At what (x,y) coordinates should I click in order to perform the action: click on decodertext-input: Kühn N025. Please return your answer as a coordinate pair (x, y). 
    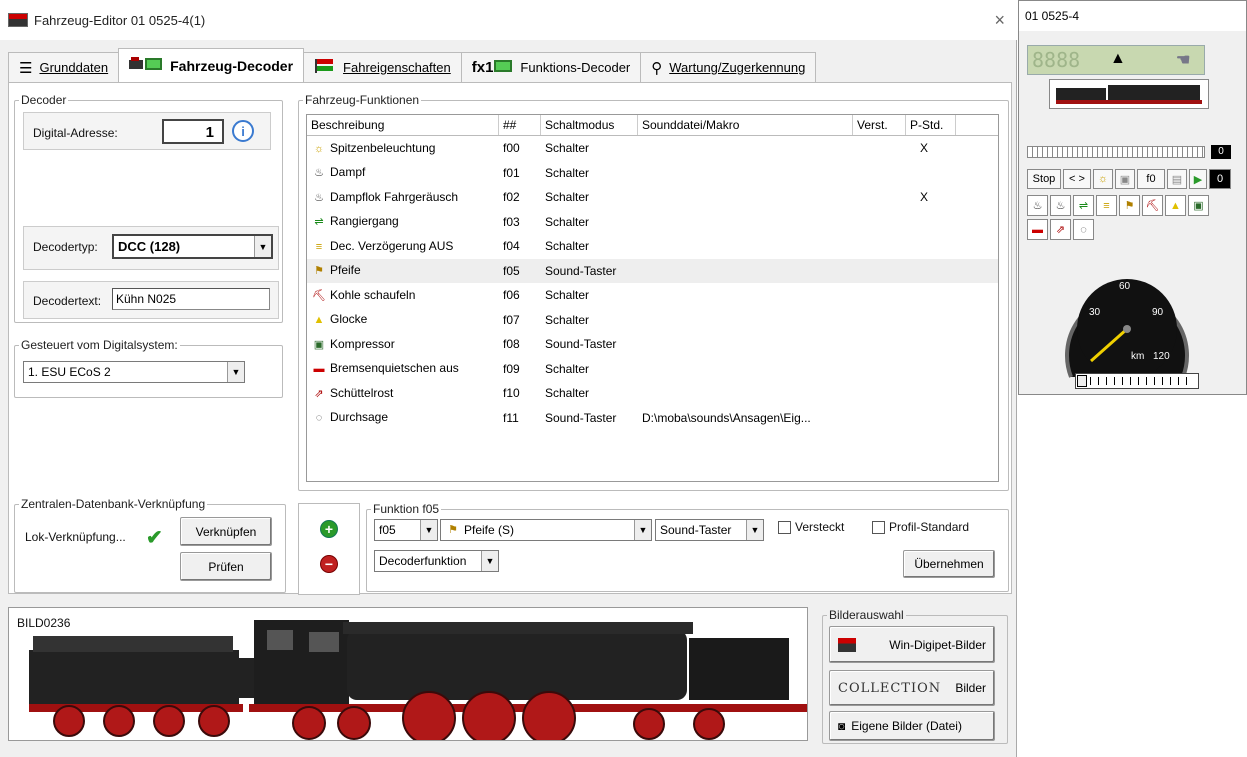
    Looking at the image, I should click on (191, 299).